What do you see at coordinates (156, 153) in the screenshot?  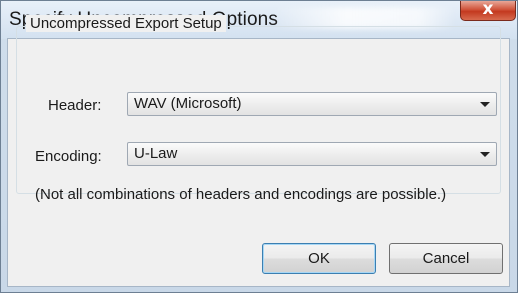 I see `encoding-select-value: U-Law` at bounding box center [156, 153].